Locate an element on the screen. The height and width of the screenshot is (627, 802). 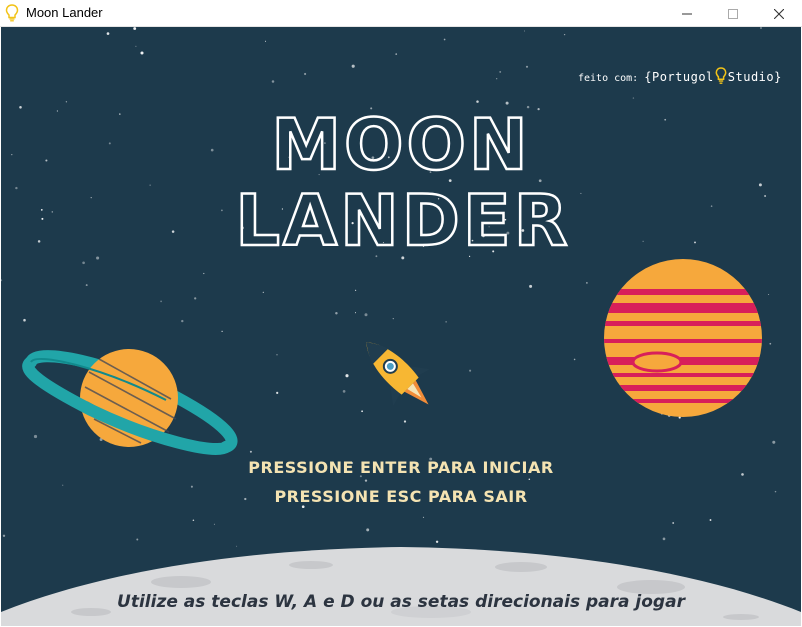
minimize-icon is located at coordinates (687, 13).